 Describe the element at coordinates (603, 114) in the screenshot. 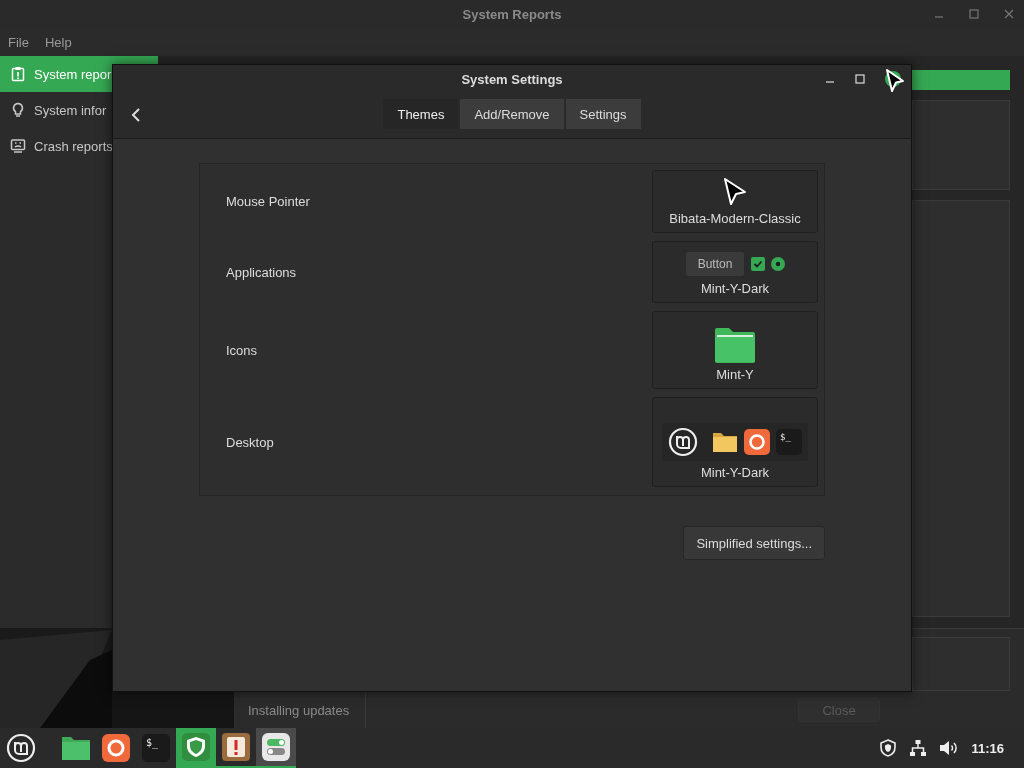

I see `tab: Settings` at that location.